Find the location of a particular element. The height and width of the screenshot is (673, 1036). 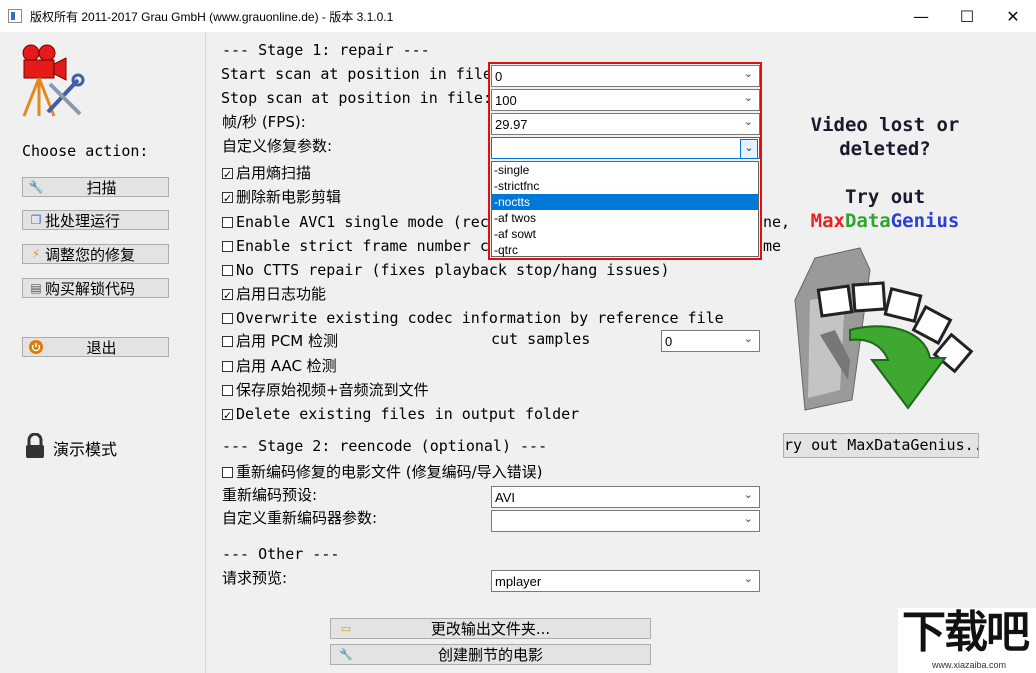

option-label: 启用日志功能 is located at coordinates (281, 294).